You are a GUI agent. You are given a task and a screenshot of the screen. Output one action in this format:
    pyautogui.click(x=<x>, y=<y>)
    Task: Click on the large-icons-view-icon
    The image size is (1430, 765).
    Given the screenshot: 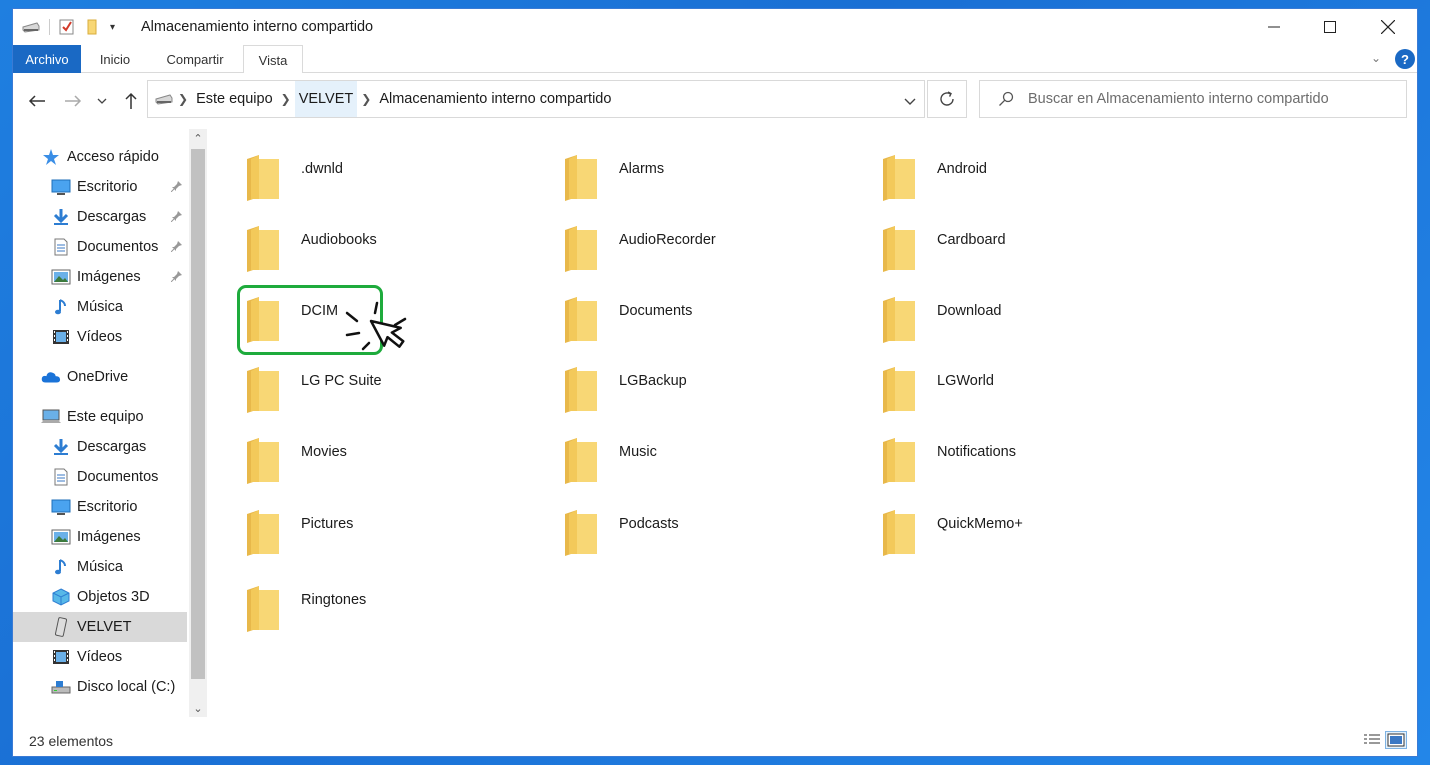 What is the action you would take?
    pyautogui.click(x=1396, y=740)
    